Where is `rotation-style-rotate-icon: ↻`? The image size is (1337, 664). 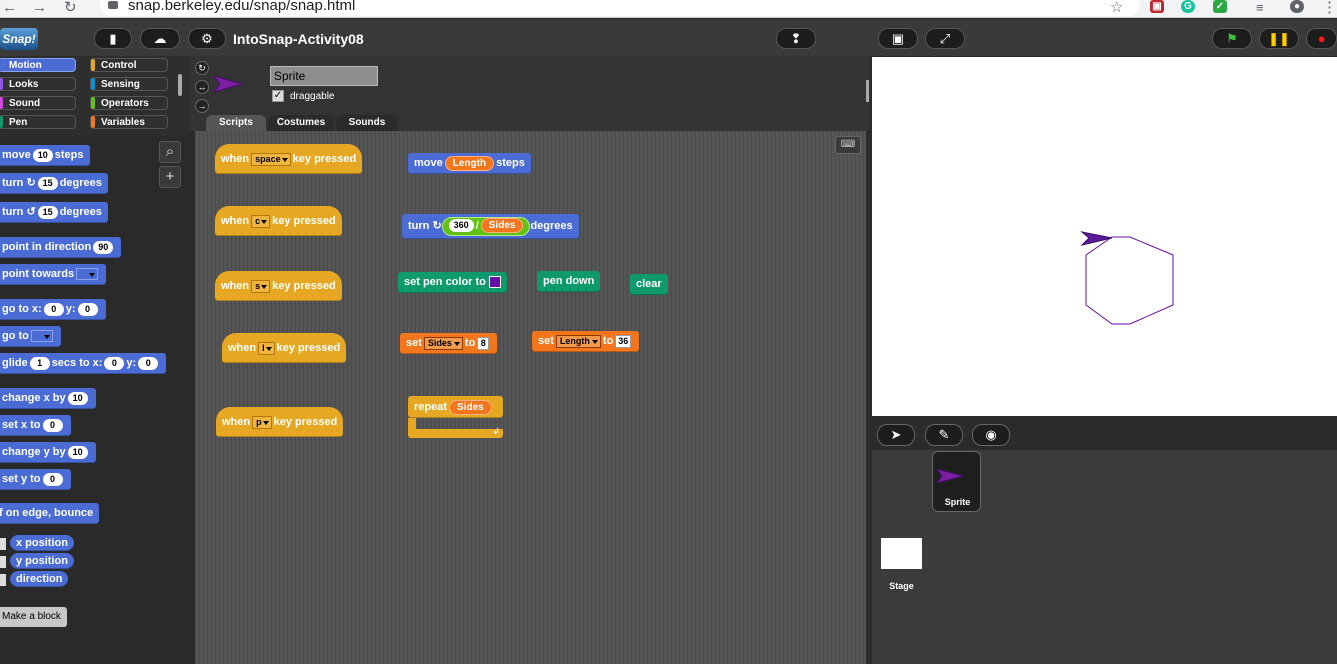 rotation-style-rotate-icon: ↻ is located at coordinates (202, 68).